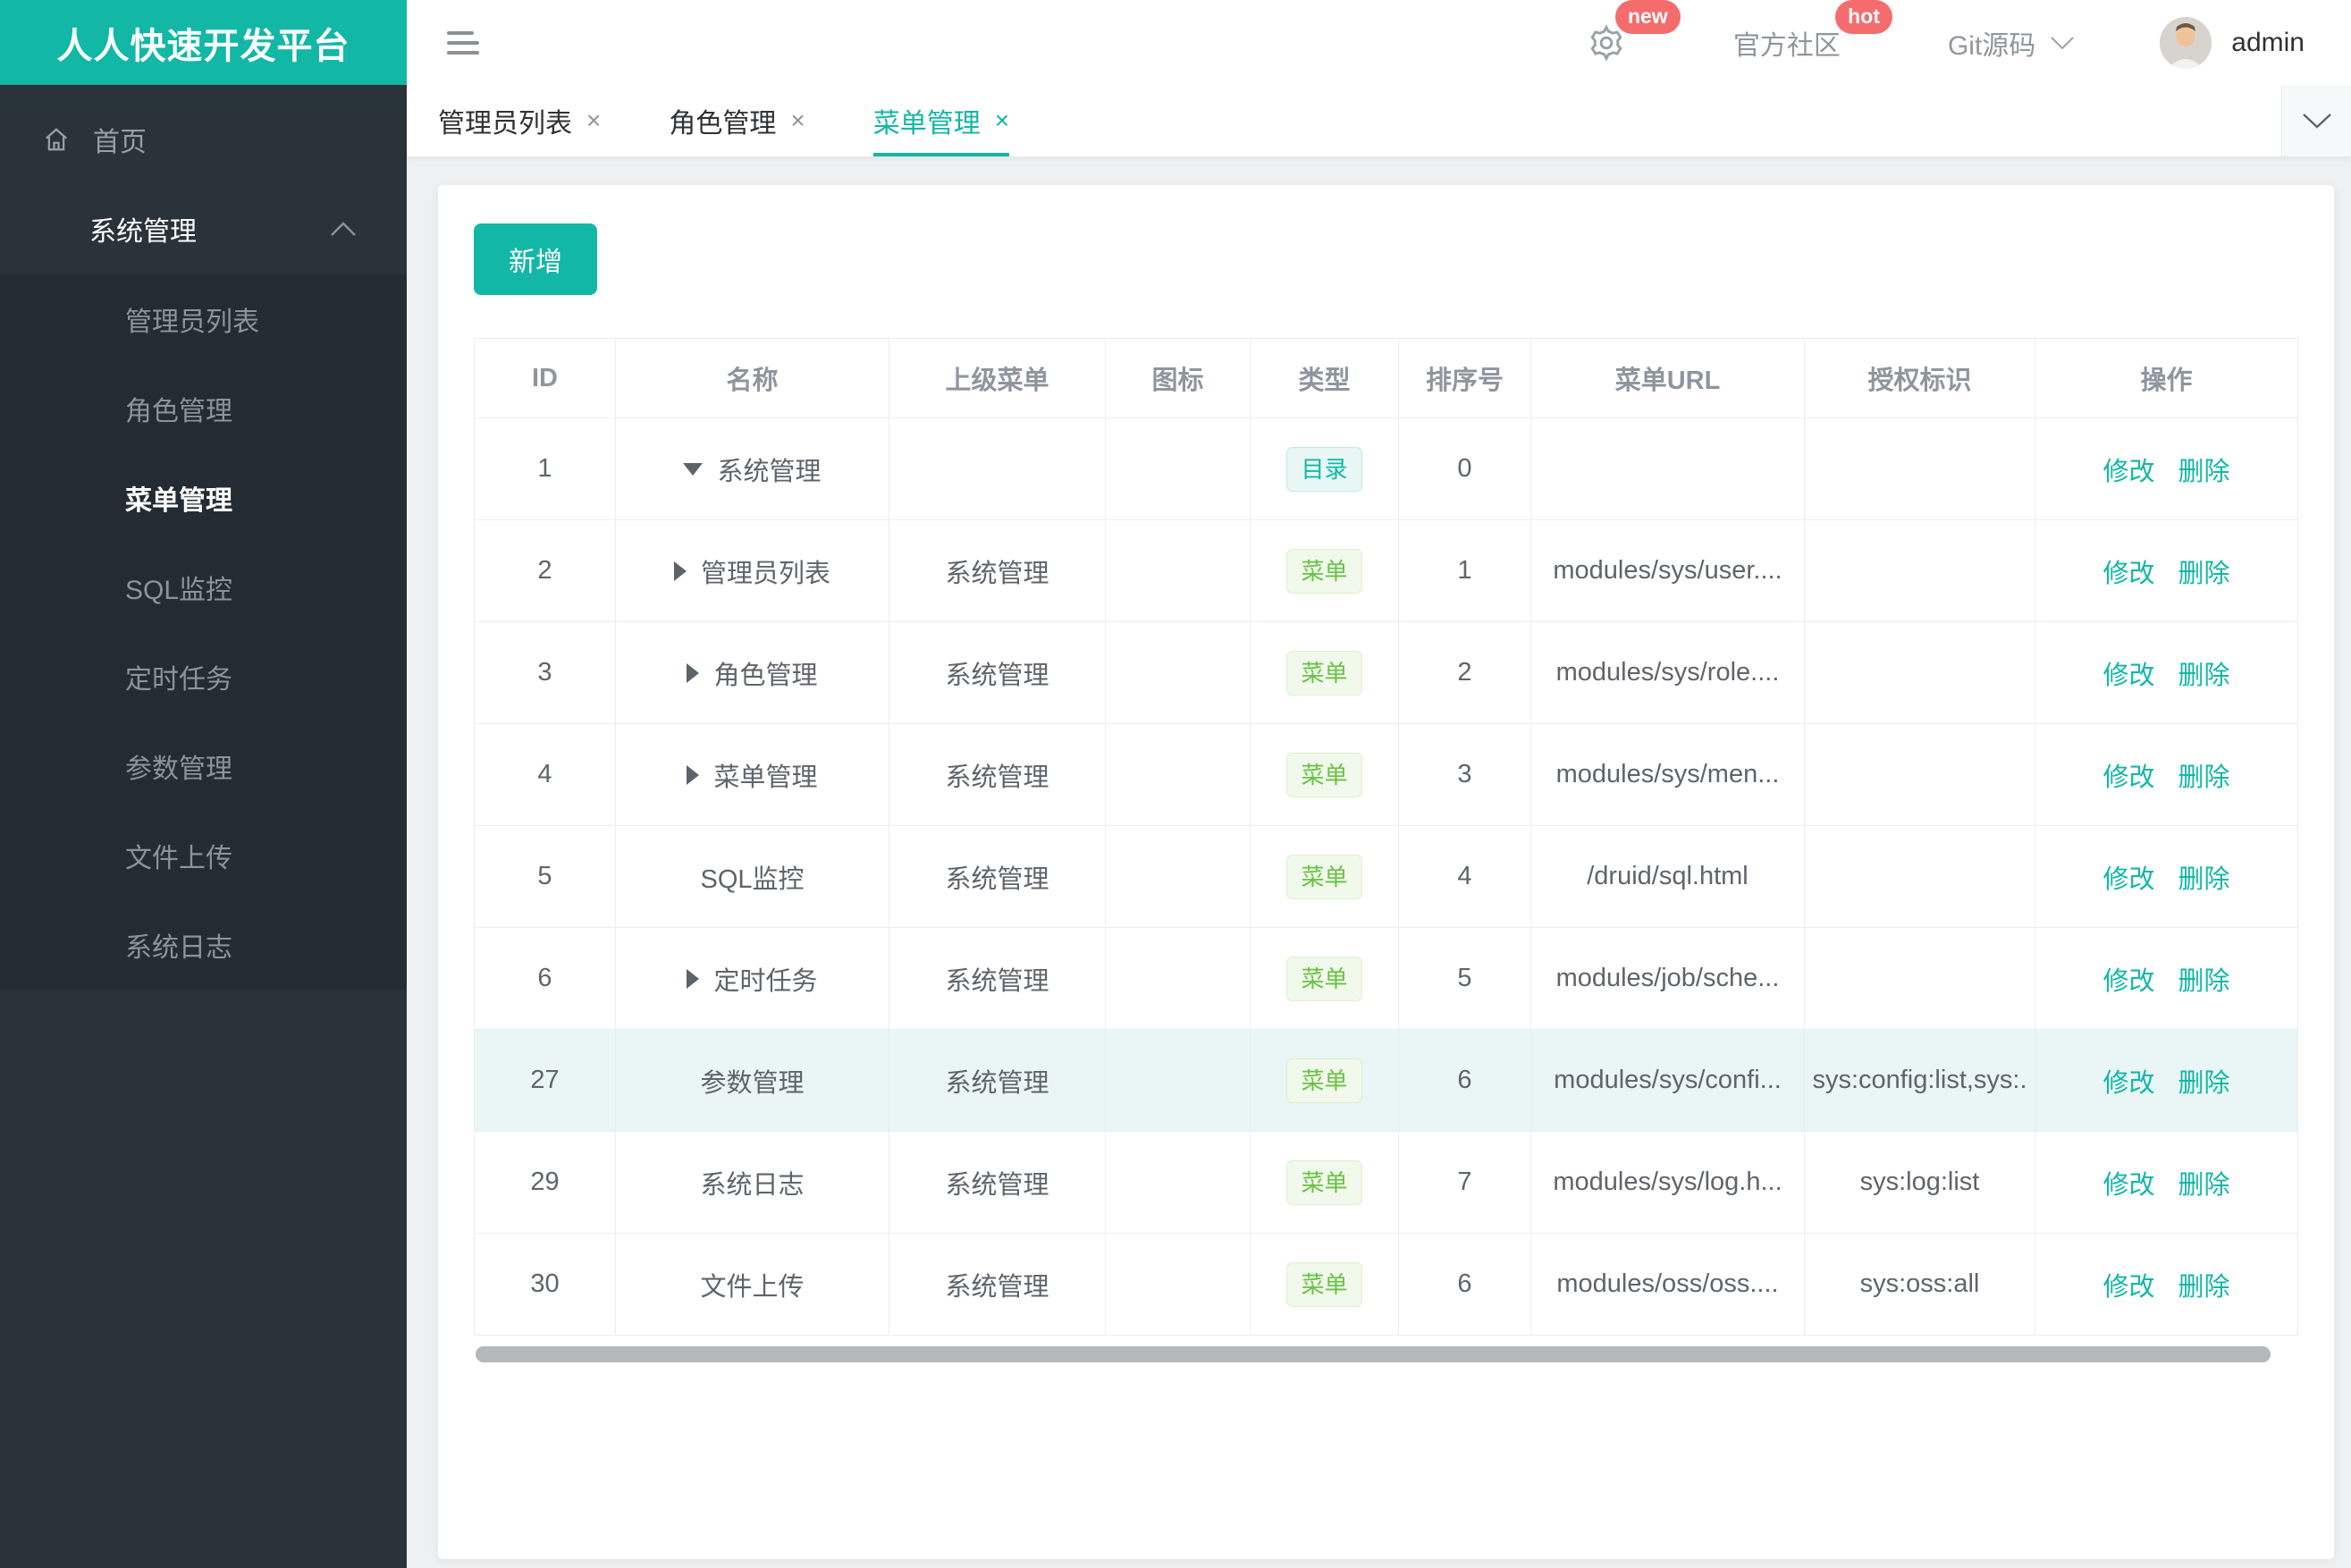  What do you see at coordinates (1324, 378) in the screenshot?
I see `col-header-type: 类型` at bounding box center [1324, 378].